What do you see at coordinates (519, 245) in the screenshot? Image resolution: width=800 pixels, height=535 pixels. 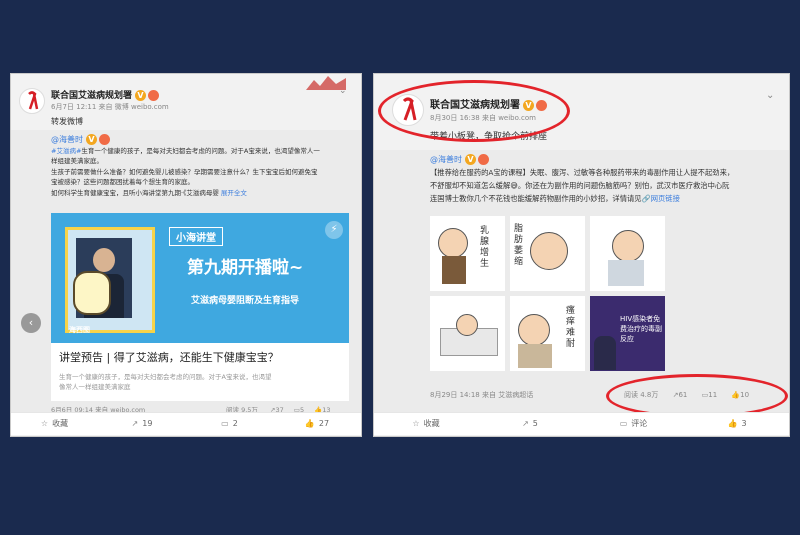 I see `grid-image-2-caption: 脂肪萎缩` at bounding box center [519, 245].